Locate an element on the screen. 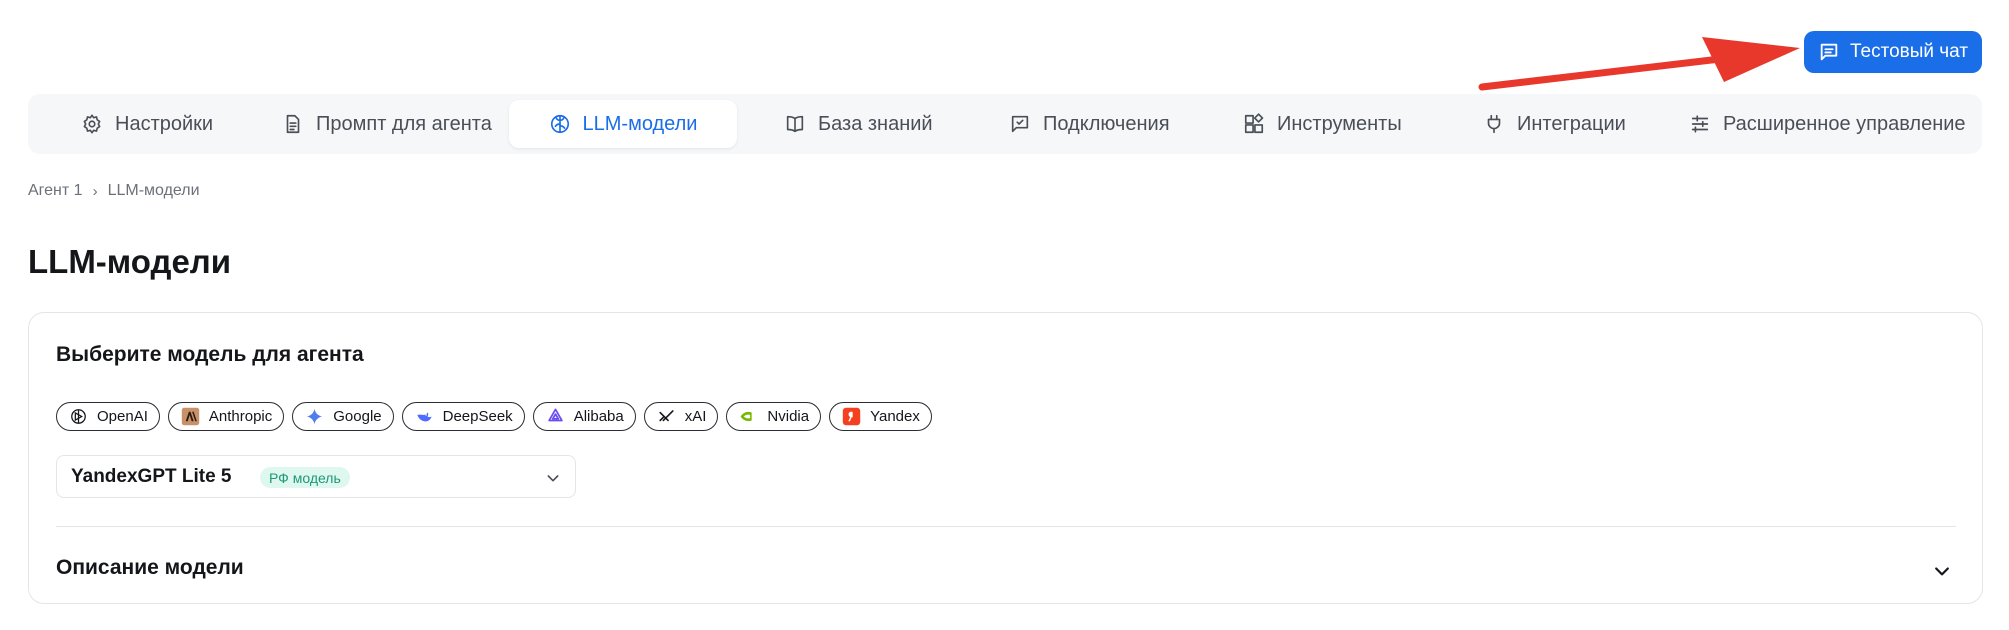  tab-integrations: Интеграции is located at coordinates (1554, 124).